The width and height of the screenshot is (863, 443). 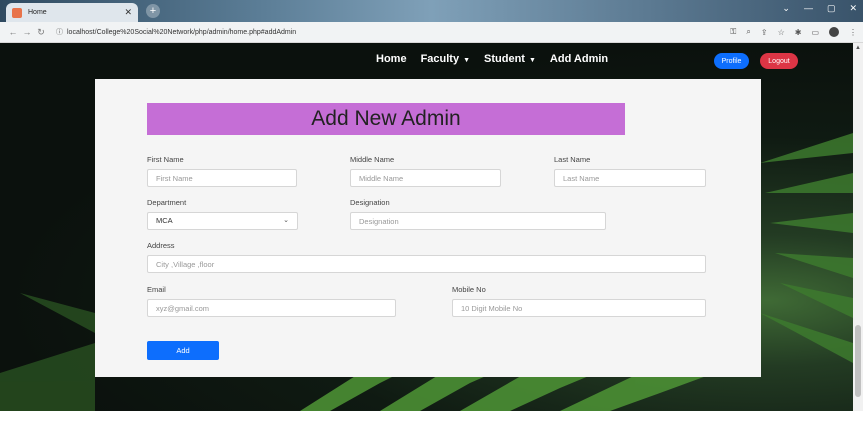 I want to click on designation-input, so click(x=478, y=221).